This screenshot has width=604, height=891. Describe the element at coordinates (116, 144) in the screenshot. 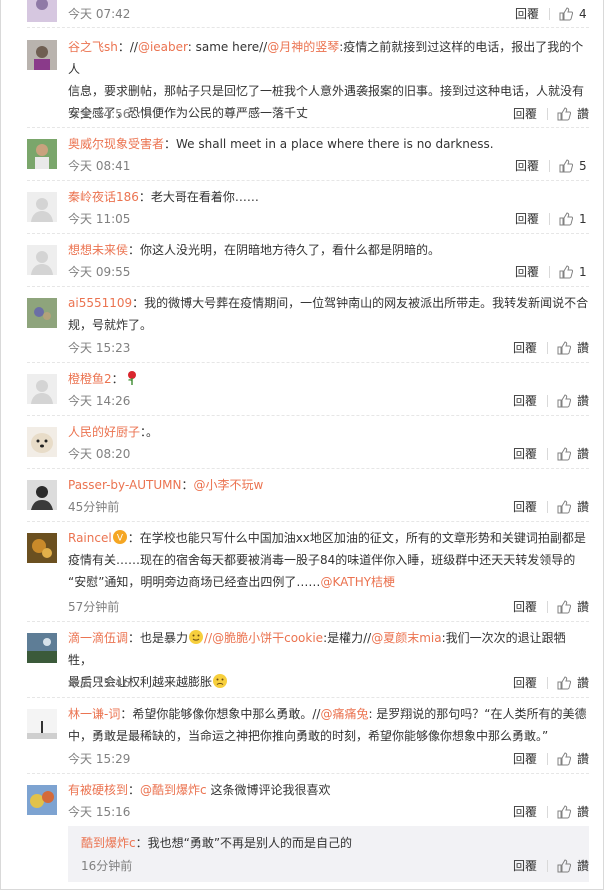

I see `comment-username: 奥威尔现象受害者` at that location.